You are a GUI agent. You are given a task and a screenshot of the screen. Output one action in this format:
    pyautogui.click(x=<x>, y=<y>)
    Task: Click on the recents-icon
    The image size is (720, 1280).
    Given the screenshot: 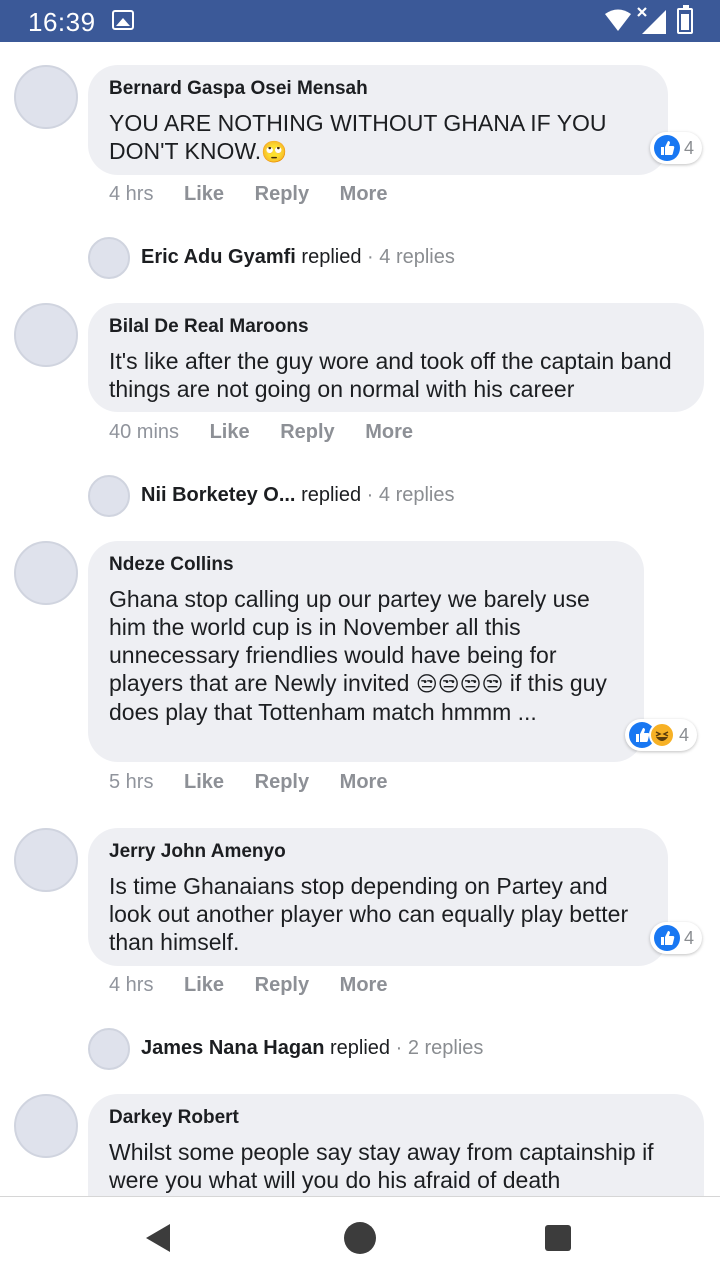 What is the action you would take?
    pyautogui.click(x=558, y=1238)
    